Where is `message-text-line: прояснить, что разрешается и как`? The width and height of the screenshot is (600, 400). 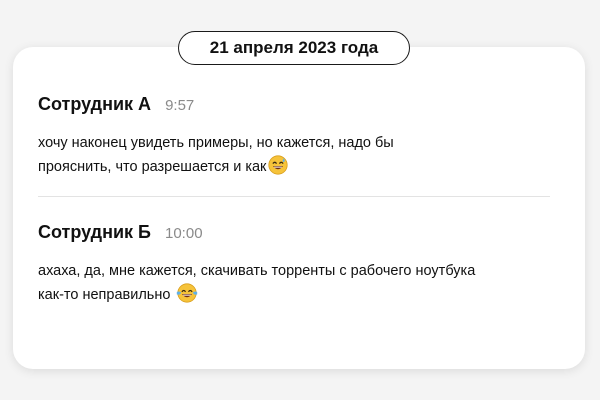
message-text-line: прояснить, что разрешается и как is located at coordinates (152, 167).